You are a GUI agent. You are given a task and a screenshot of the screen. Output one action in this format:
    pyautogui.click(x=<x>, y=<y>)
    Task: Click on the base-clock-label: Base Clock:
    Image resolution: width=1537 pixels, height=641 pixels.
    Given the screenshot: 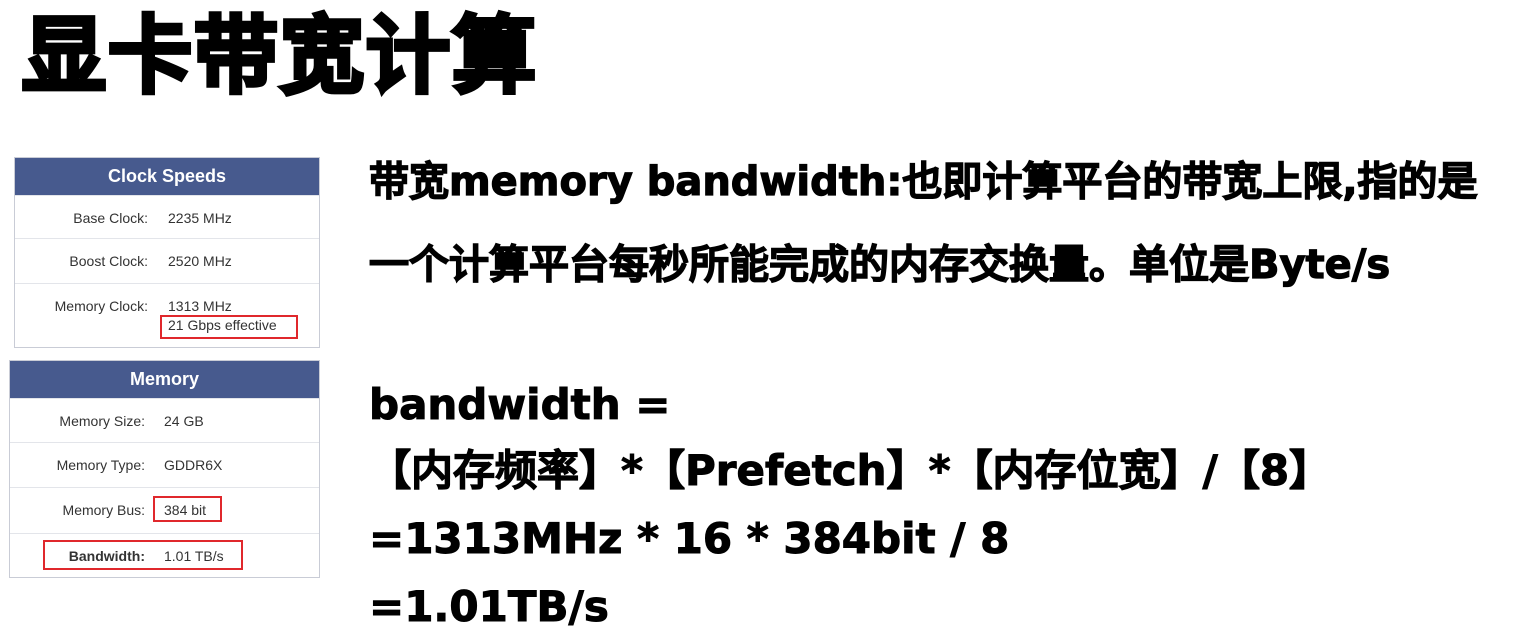 What is the action you would take?
    pyautogui.click(x=110, y=218)
    